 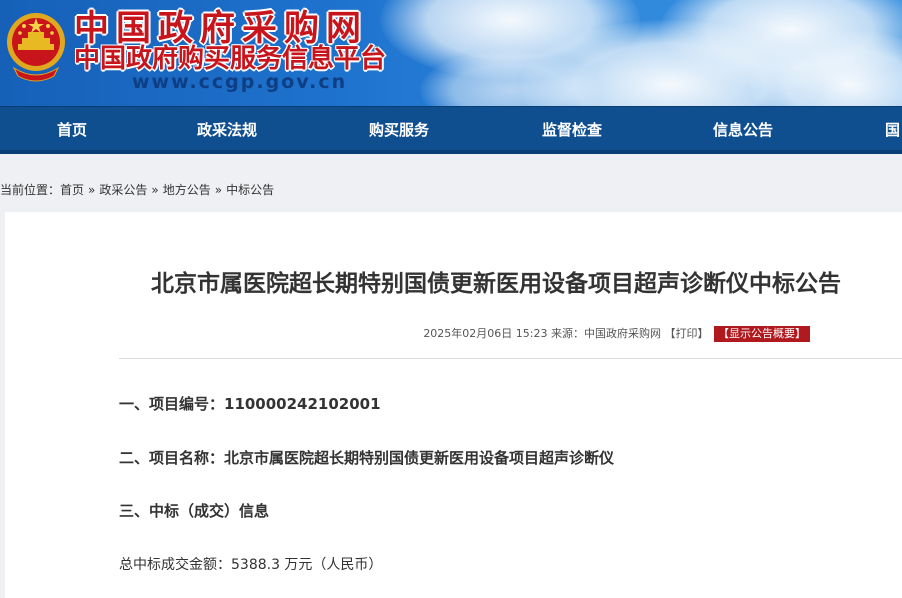 I want to click on nav-item-more: 国, so click(x=892, y=130).